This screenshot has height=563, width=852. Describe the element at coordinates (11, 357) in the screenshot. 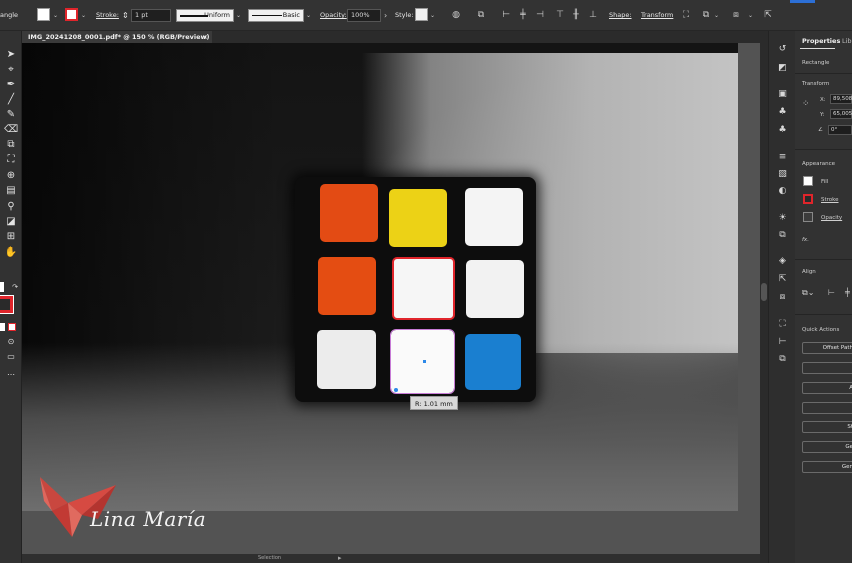

I see `screen-mode-icon: ▭` at that location.